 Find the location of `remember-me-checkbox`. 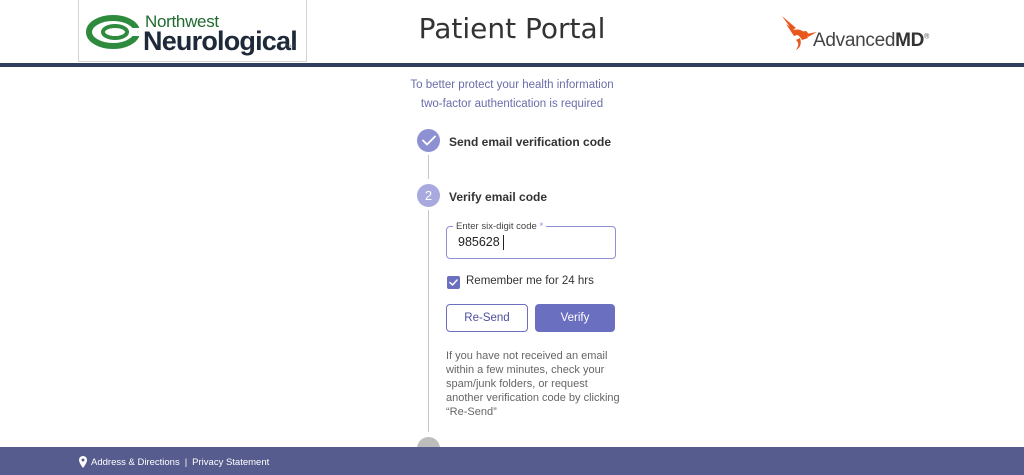

remember-me-checkbox is located at coordinates (453, 282).